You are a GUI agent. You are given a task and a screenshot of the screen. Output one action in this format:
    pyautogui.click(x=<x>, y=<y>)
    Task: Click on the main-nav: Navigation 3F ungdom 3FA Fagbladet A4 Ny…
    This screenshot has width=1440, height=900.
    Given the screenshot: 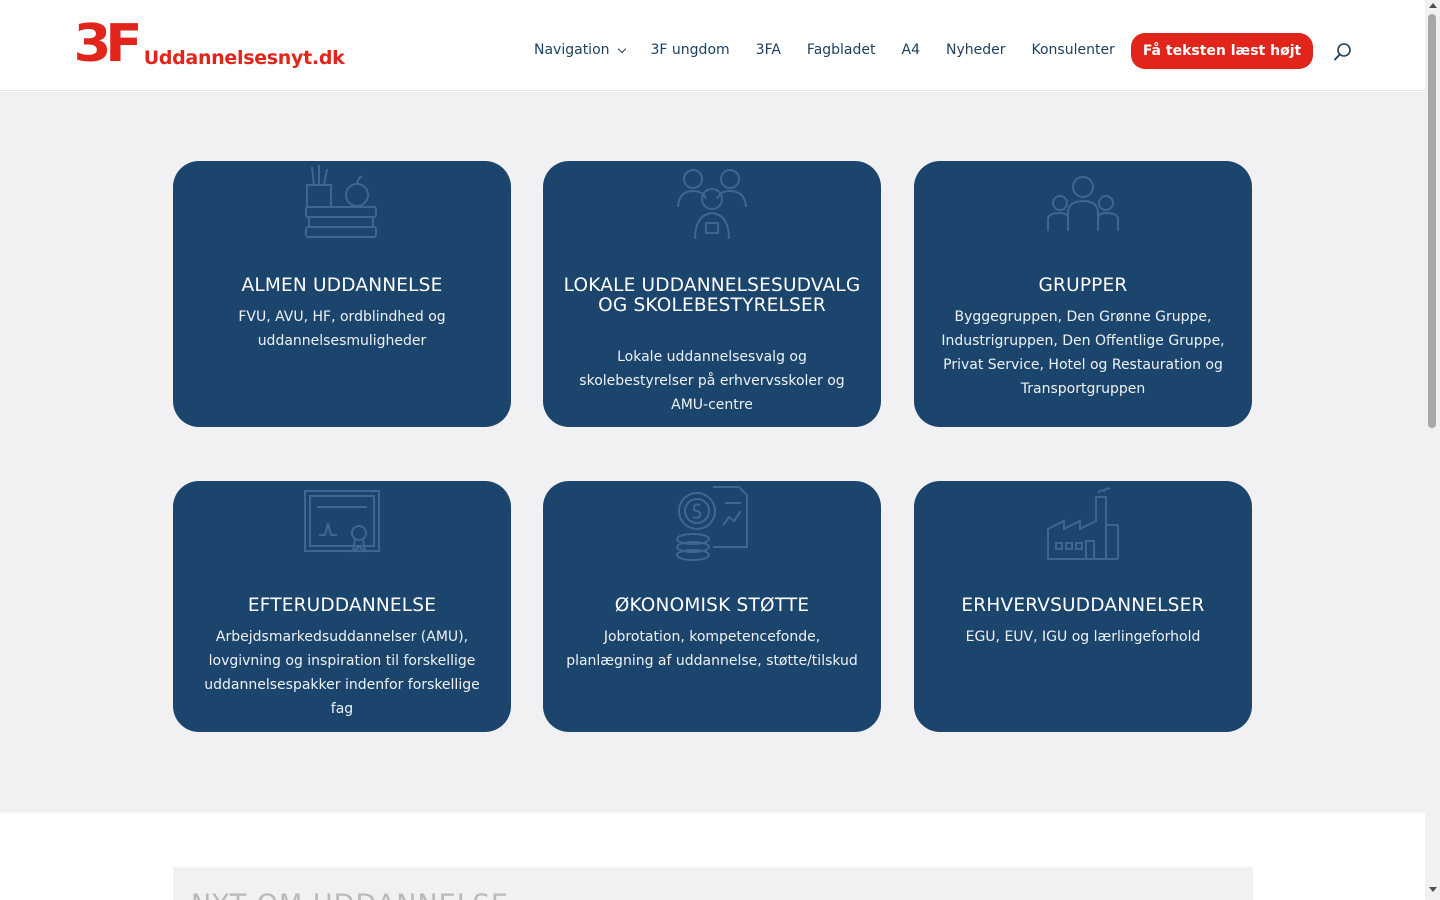 What is the action you would take?
    pyautogui.click(x=837, y=50)
    